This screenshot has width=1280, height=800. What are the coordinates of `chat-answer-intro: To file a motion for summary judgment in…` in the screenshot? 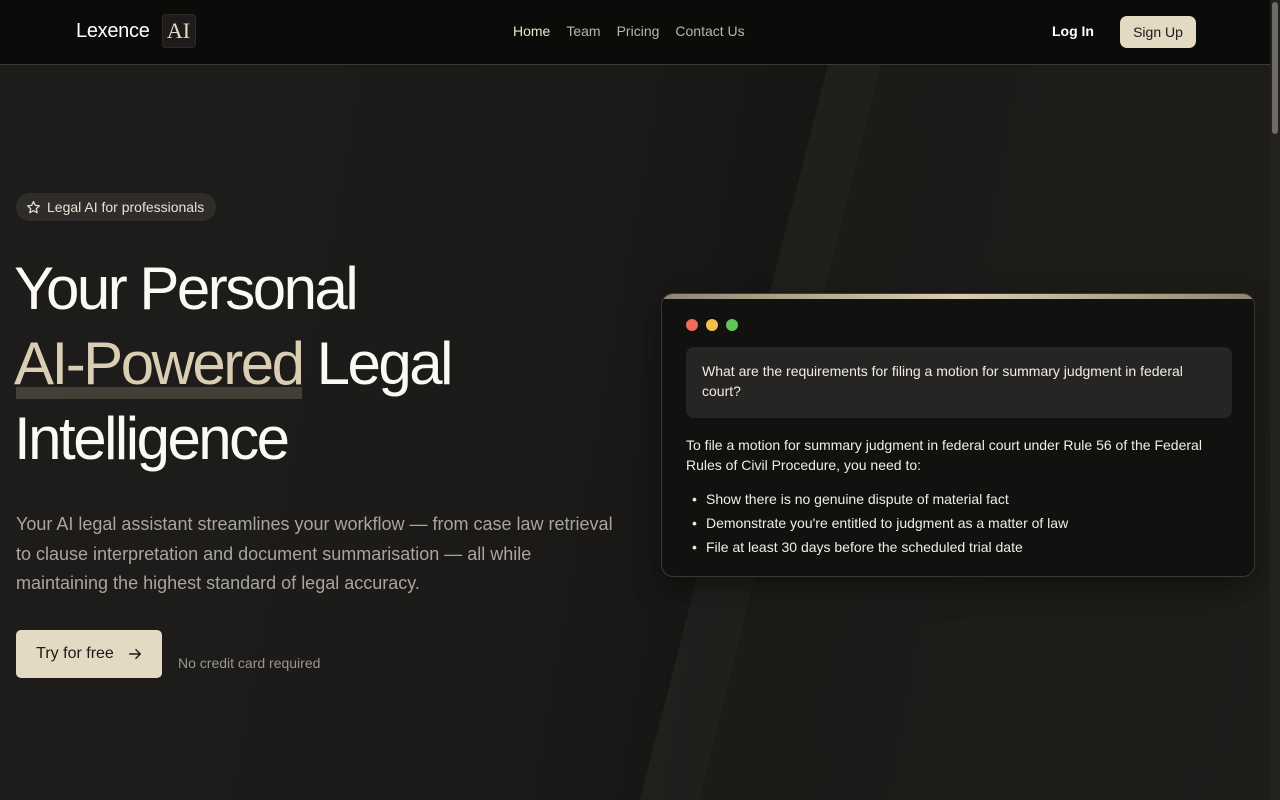 It's located at (944, 455).